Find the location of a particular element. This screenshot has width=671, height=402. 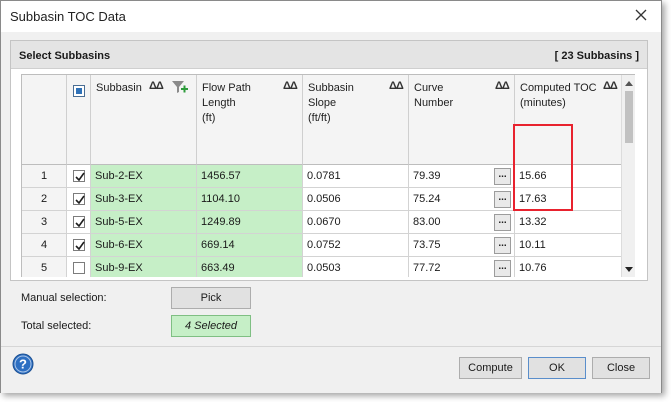

subbasin-cell: Sub-5-EX is located at coordinates (144, 222).